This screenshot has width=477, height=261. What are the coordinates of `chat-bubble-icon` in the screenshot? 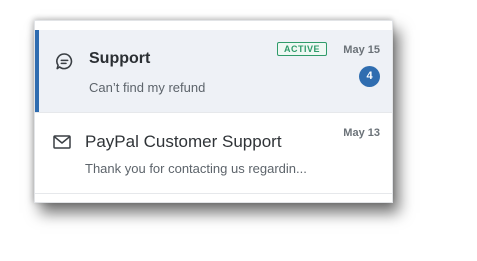 It's located at (64, 61).